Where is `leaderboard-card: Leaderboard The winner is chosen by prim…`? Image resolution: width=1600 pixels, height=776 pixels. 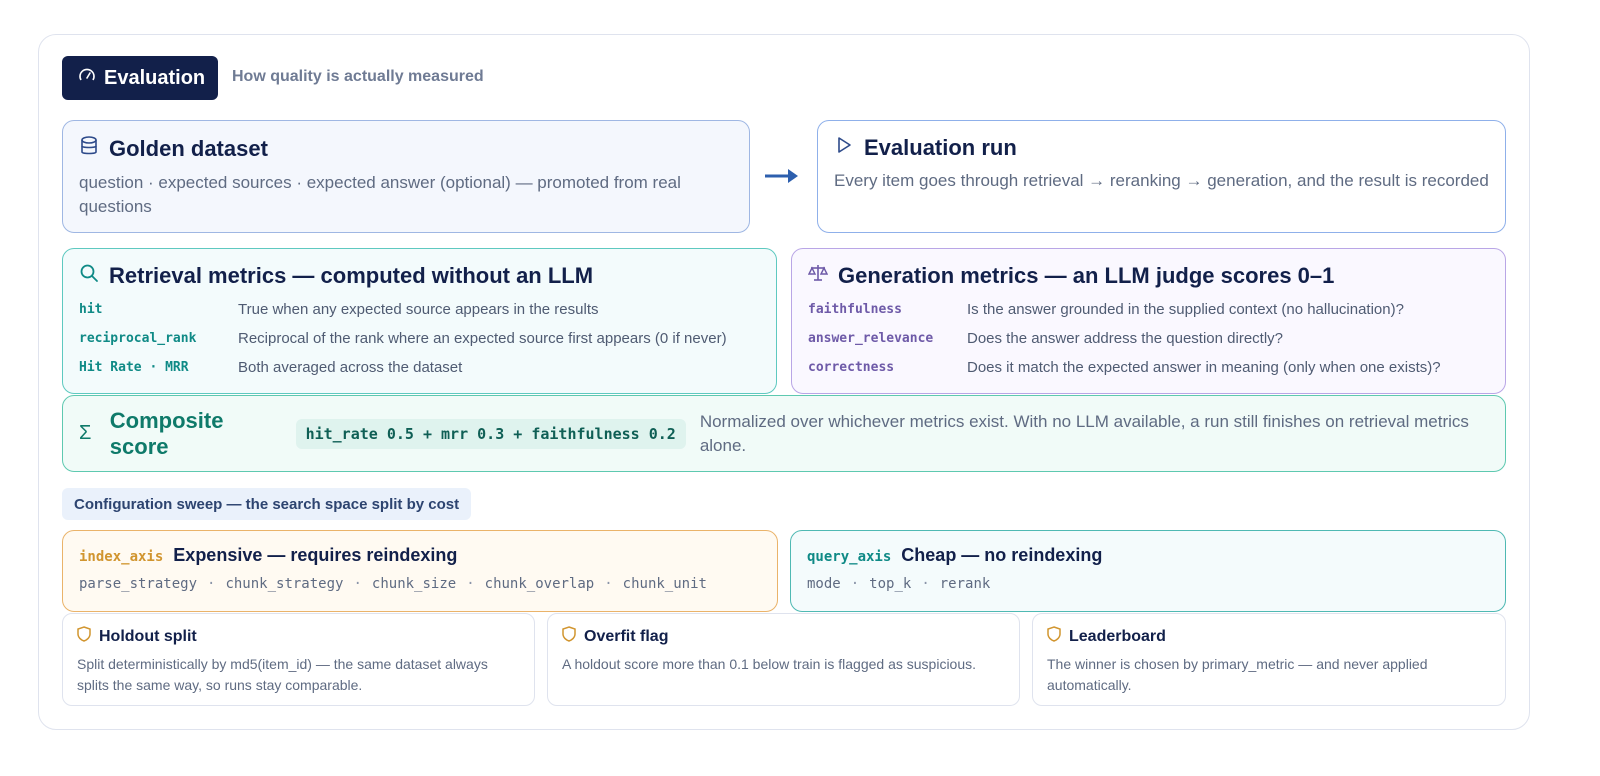 leaderboard-card: Leaderboard The winner is chosen by prim… is located at coordinates (1269, 659).